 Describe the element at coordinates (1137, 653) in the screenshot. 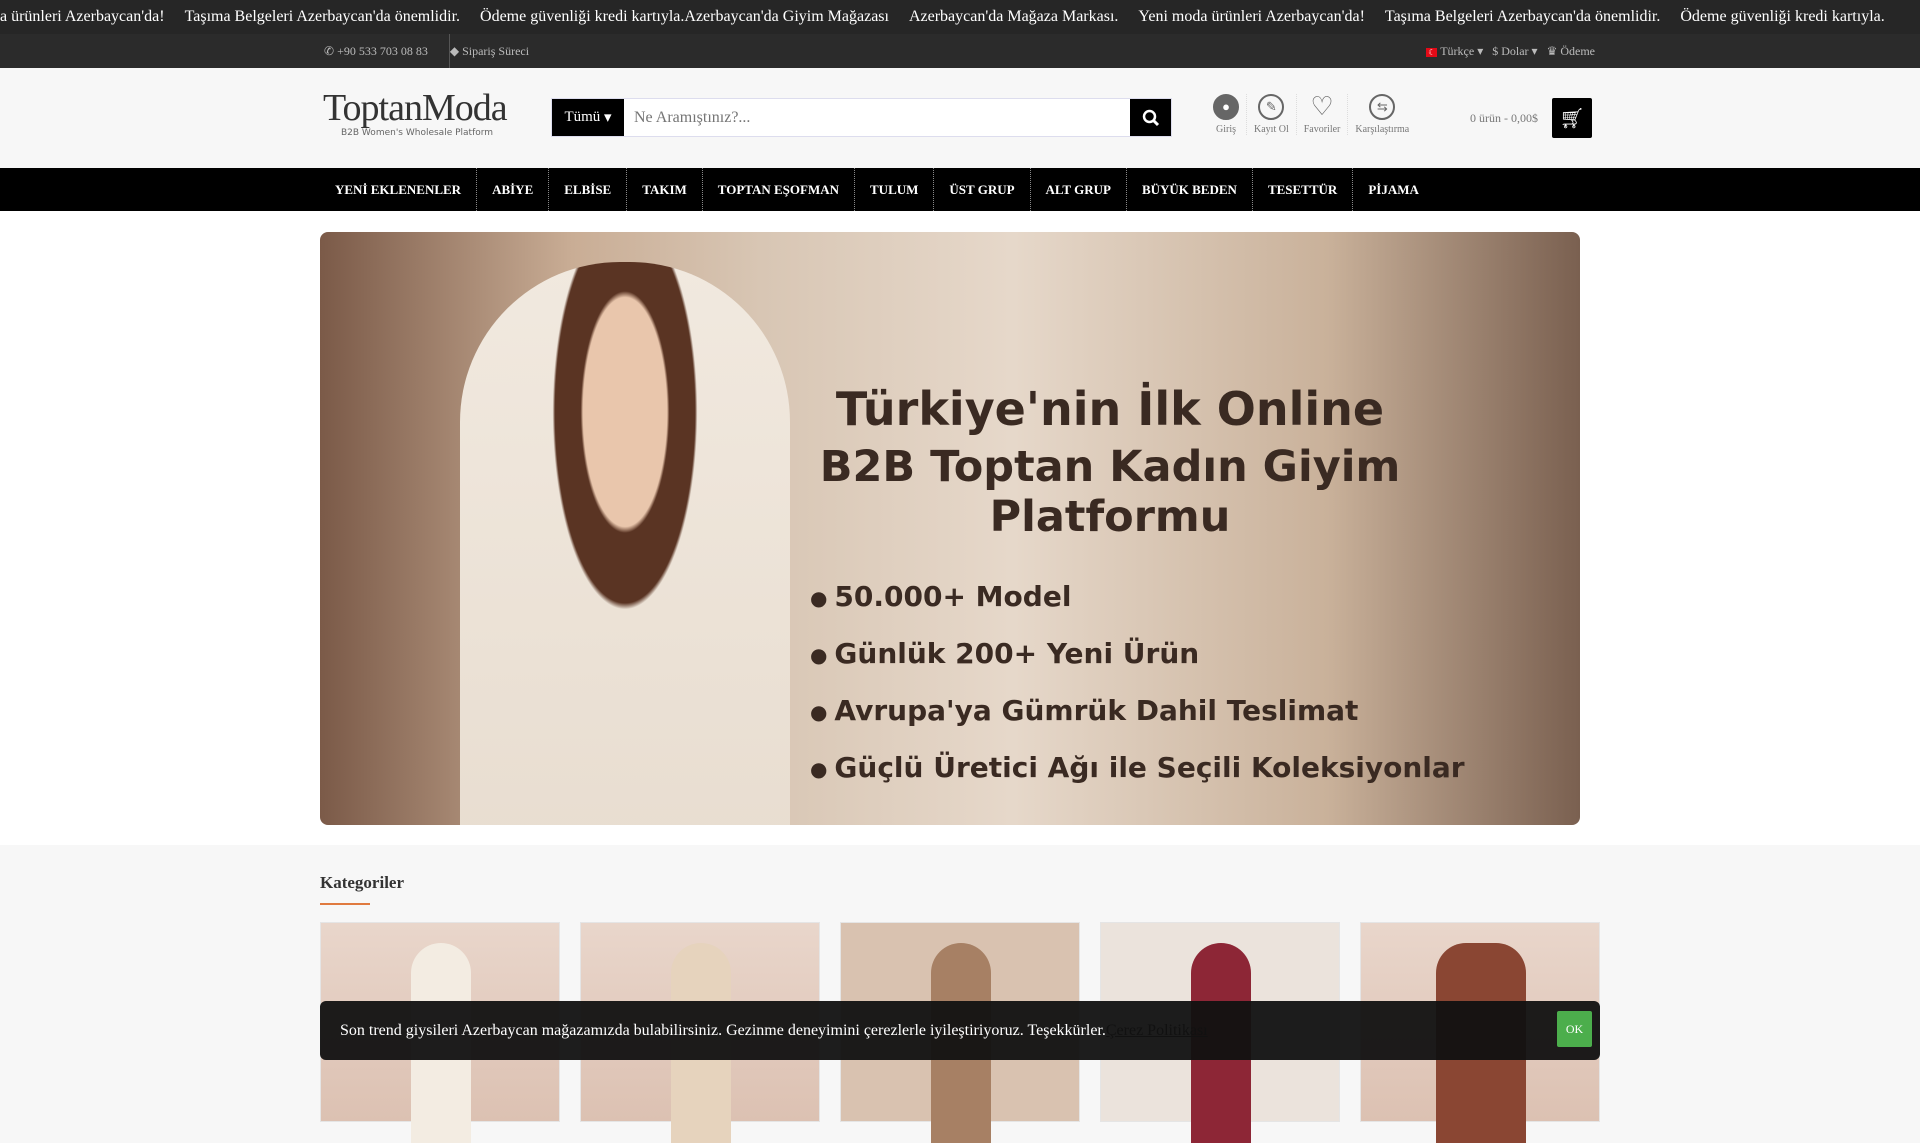

I see `banner-bullet: Günlük 200+ Yeni Ürün` at that location.